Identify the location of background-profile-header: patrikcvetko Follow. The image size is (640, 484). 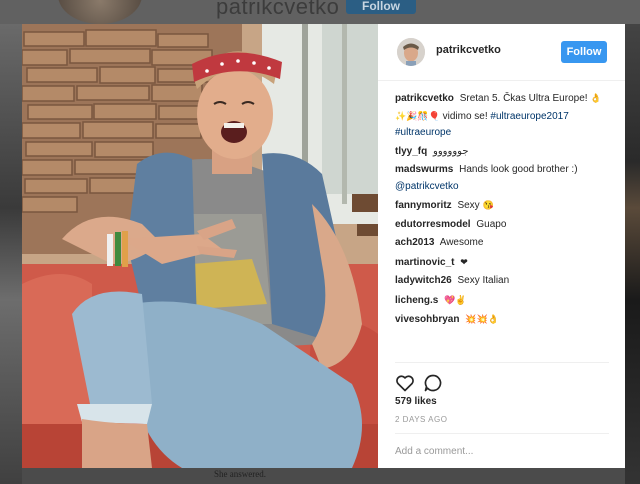
(320, 12).